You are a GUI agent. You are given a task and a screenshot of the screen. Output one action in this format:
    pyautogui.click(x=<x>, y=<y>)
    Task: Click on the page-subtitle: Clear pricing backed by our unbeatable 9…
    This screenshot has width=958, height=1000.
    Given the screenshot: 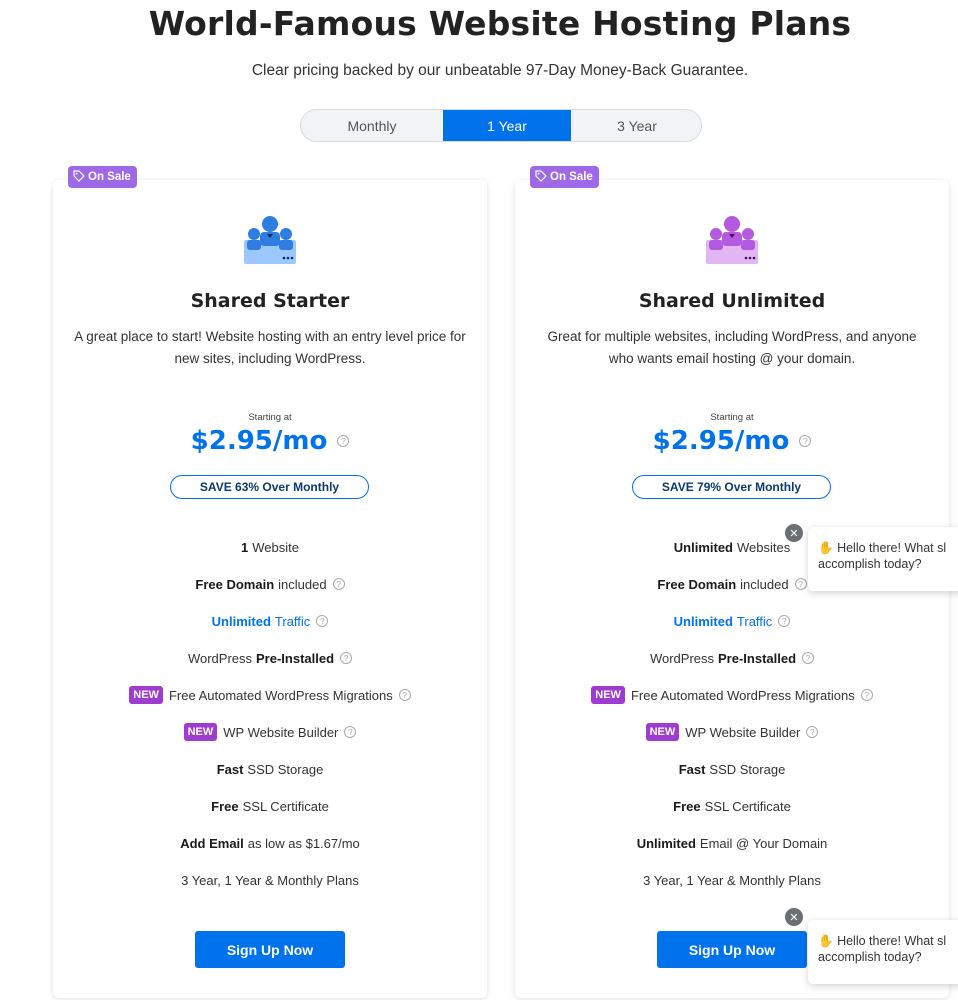 What is the action you would take?
    pyautogui.click(x=500, y=70)
    